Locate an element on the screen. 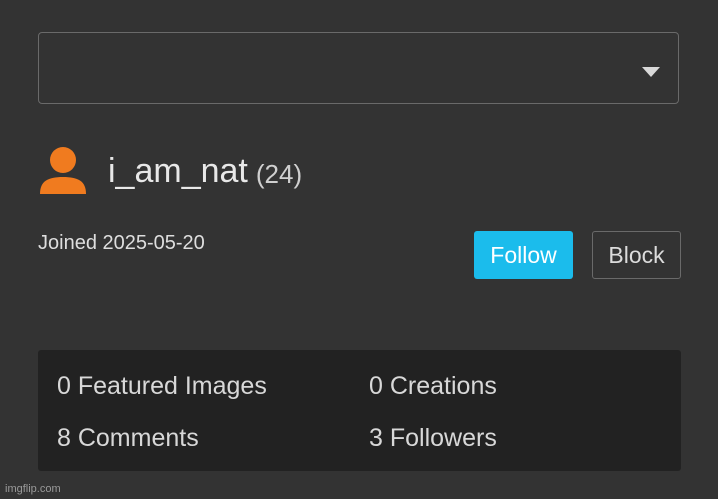 The height and width of the screenshot is (499, 718). watermark: imgflip.com is located at coordinates (33, 489).